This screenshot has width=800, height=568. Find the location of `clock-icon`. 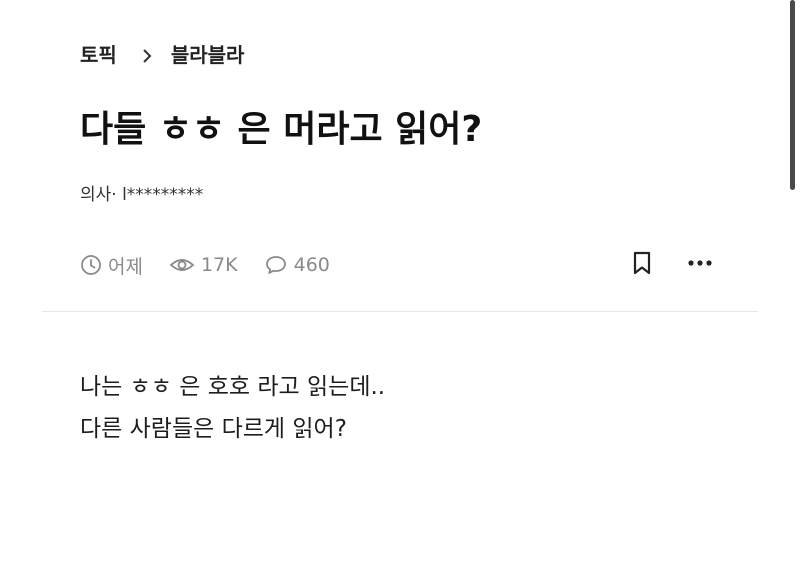

clock-icon is located at coordinates (91, 265).